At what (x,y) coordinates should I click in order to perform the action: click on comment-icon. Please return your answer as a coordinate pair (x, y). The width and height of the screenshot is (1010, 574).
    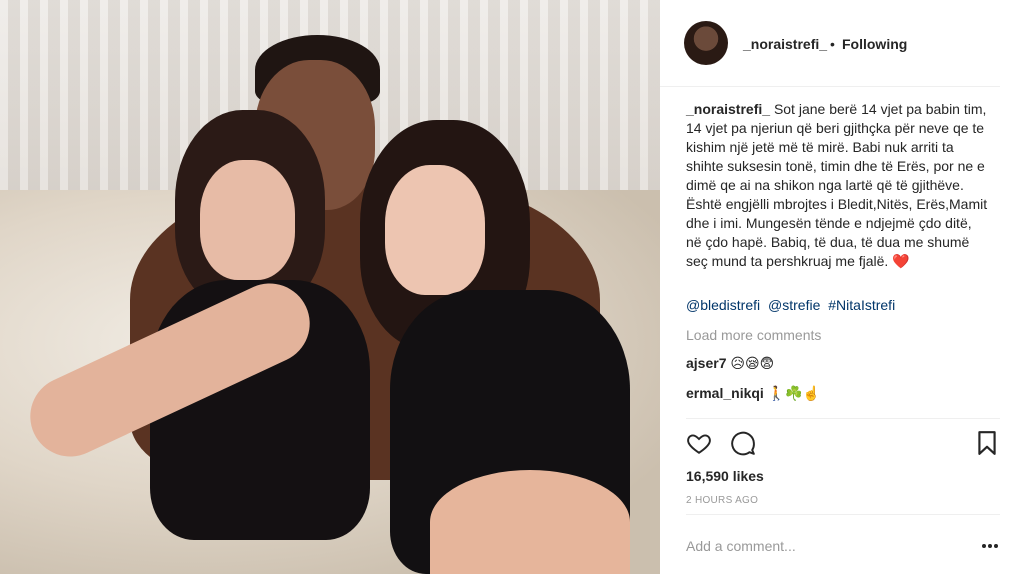
    Looking at the image, I should click on (743, 443).